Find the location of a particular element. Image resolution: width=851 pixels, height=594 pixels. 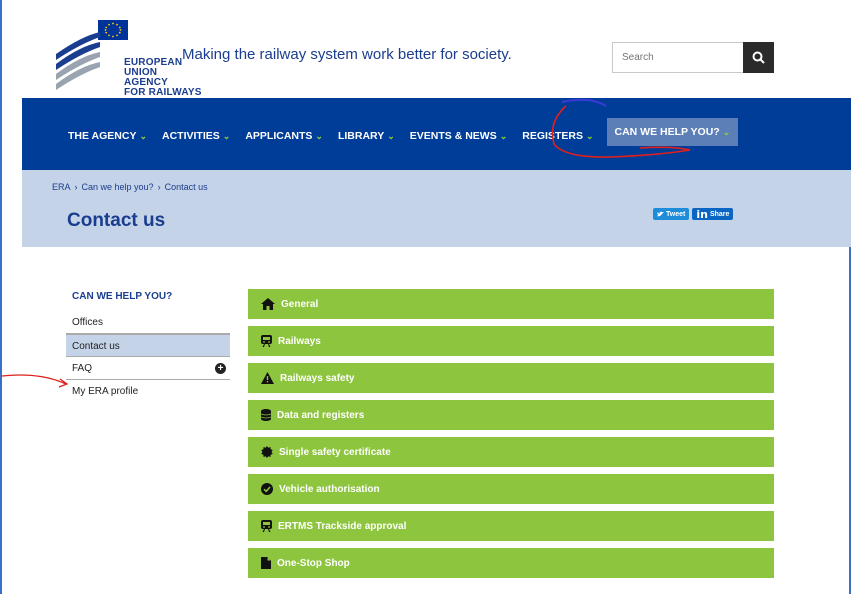

certificate-icon is located at coordinates (267, 452).